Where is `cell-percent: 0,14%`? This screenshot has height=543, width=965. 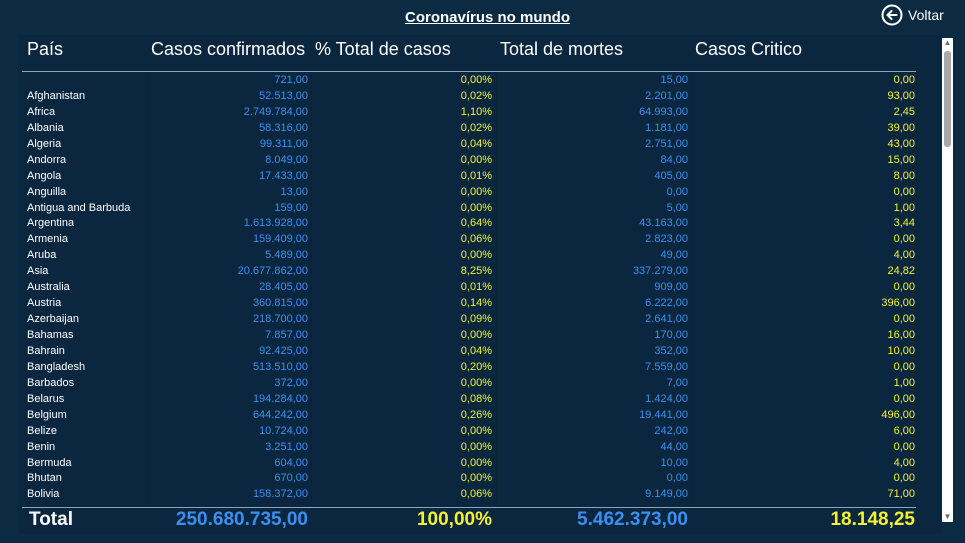 cell-percent: 0,14% is located at coordinates (476, 303).